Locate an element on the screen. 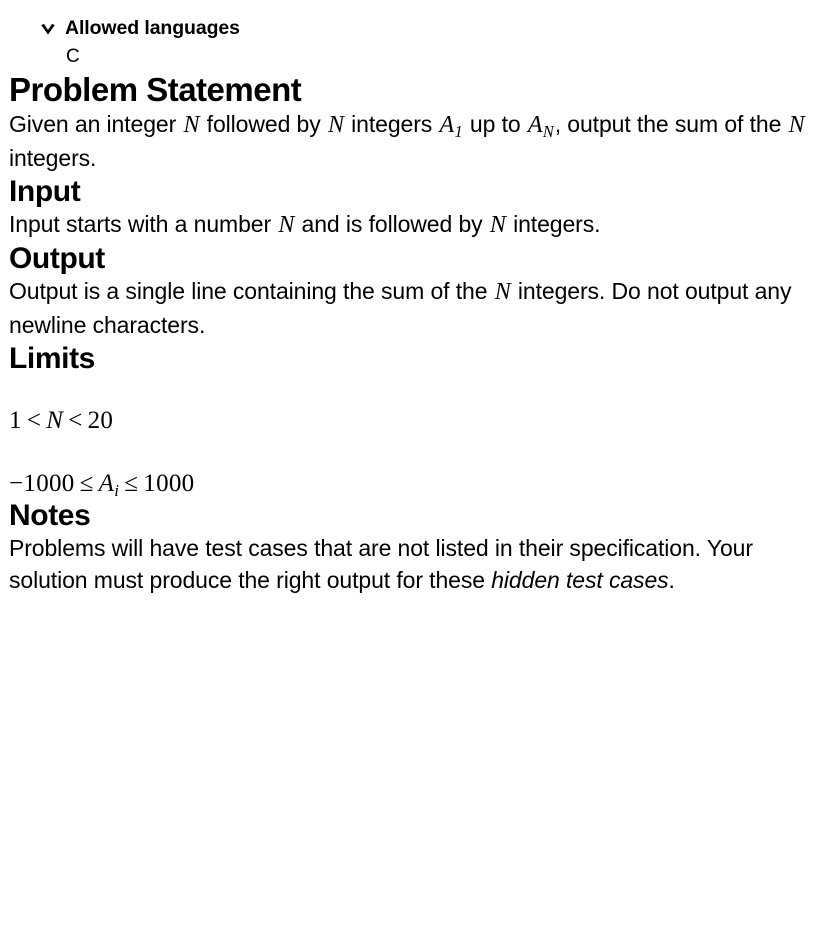 The height and width of the screenshot is (938, 828). constraint-n-upper: 20 is located at coordinates (100, 420).